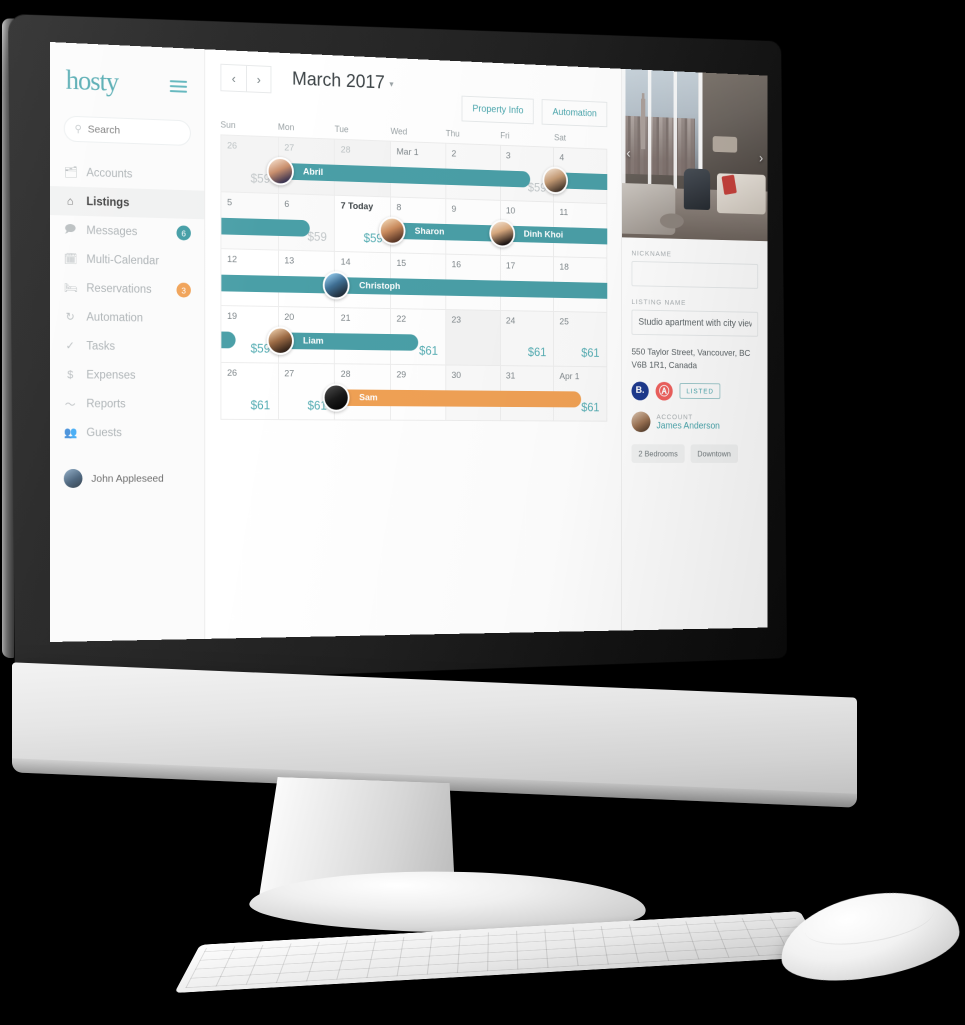 This screenshot has width=965, height=1025. What do you see at coordinates (232, 146) in the screenshot?
I see `day-number: 26` at bounding box center [232, 146].